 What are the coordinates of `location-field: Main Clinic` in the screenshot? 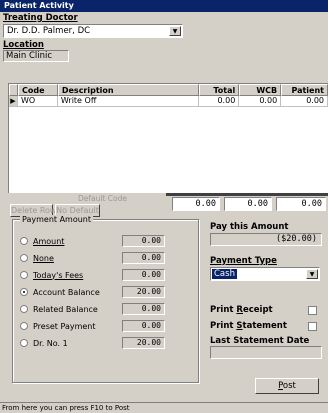 It's located at (36, 56).